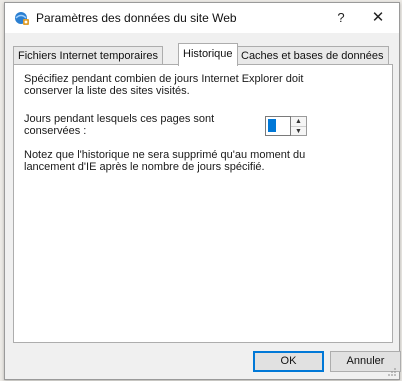  I want to click on close-button: ✕, so click(378, 18).